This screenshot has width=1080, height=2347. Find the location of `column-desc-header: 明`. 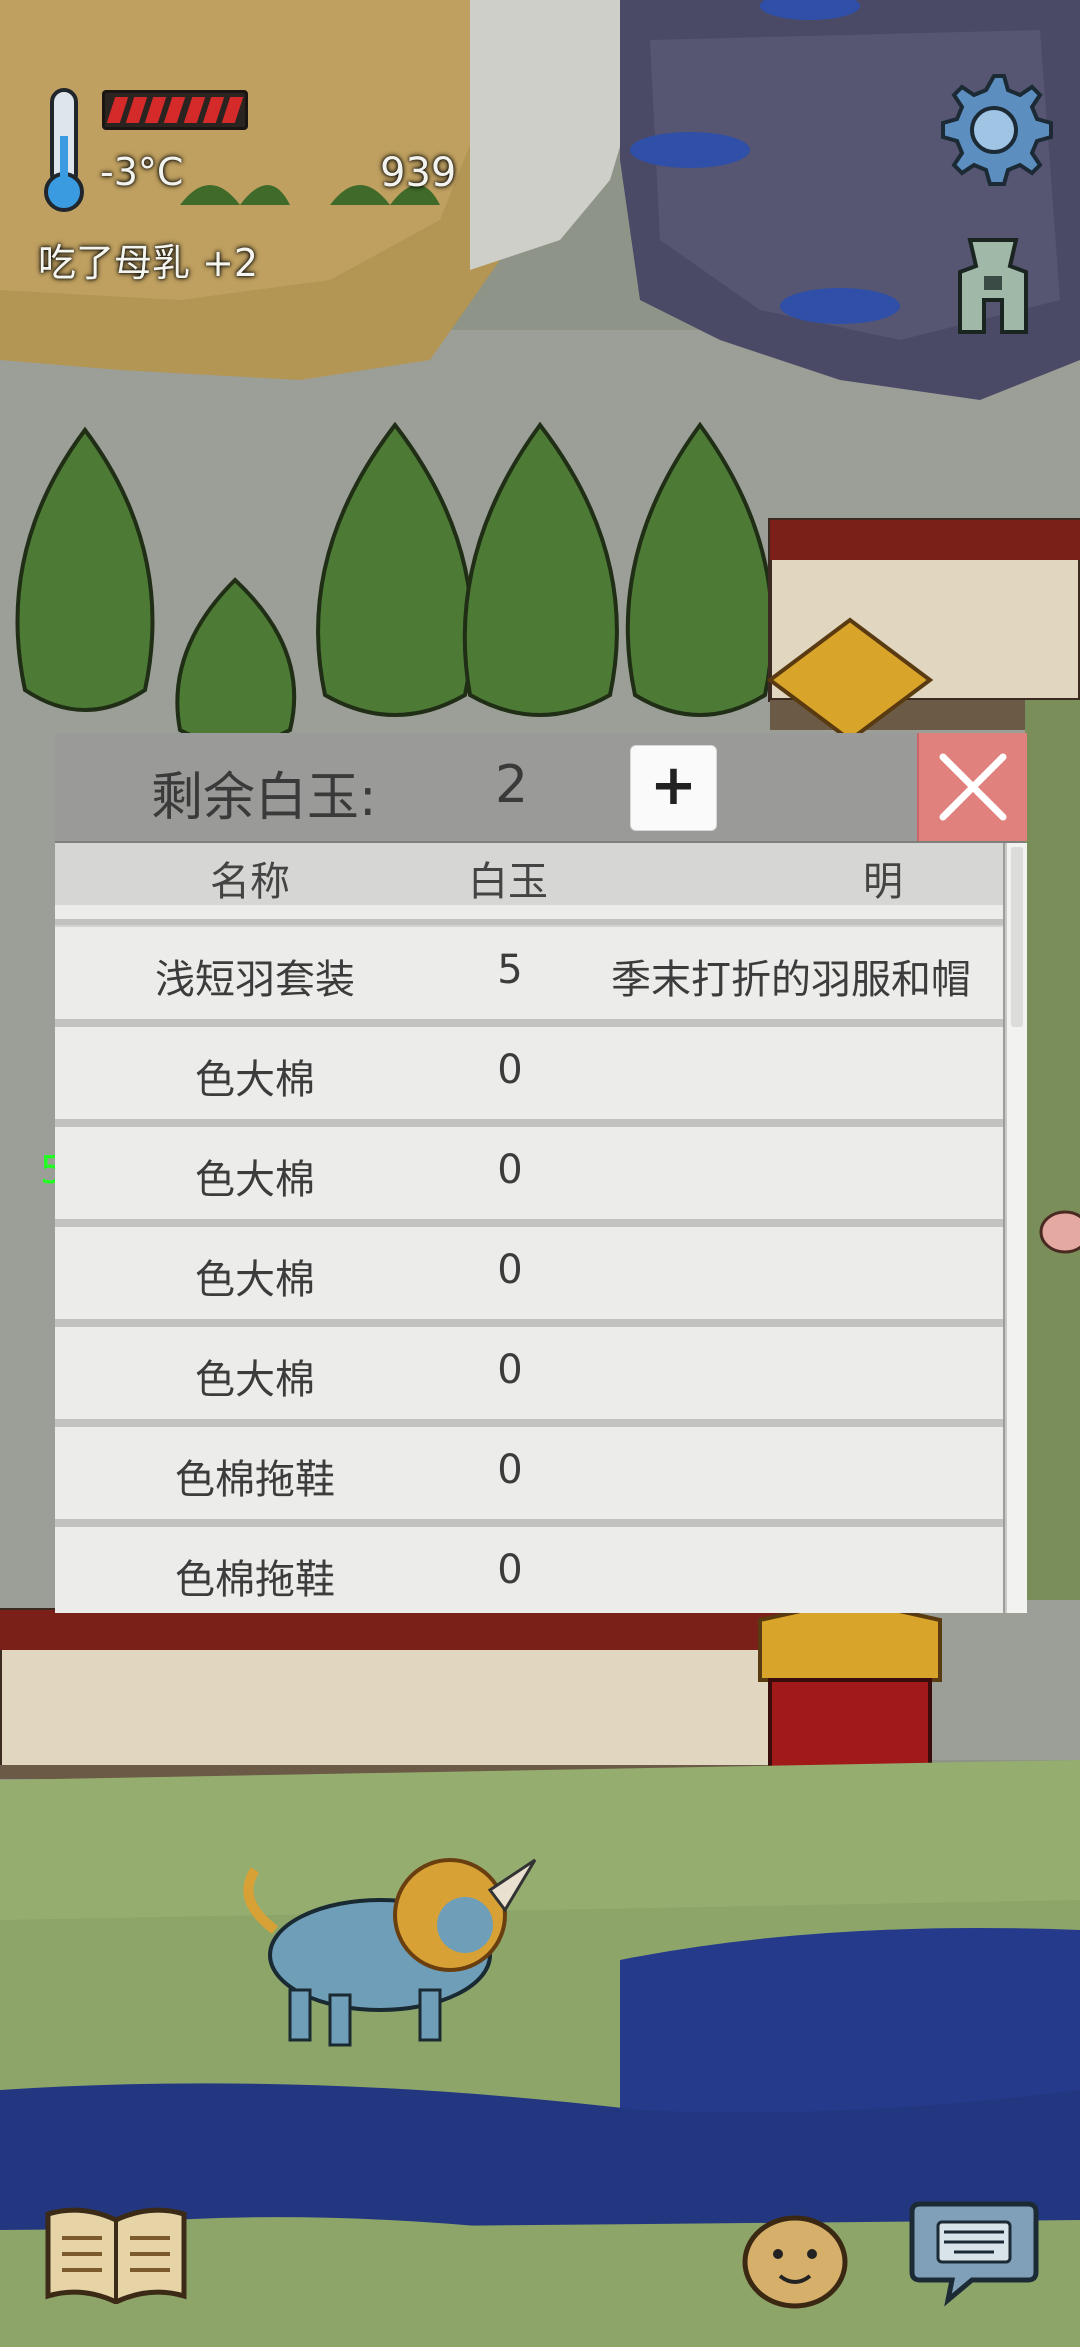

column-desc-header: 明 is located at coordinates (883, 882).